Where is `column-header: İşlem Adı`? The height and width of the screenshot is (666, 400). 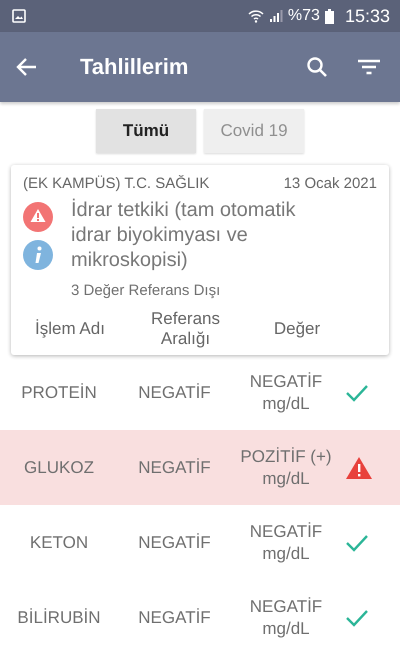
column-header: İşlem Adı is located at coordinates (70, 329).